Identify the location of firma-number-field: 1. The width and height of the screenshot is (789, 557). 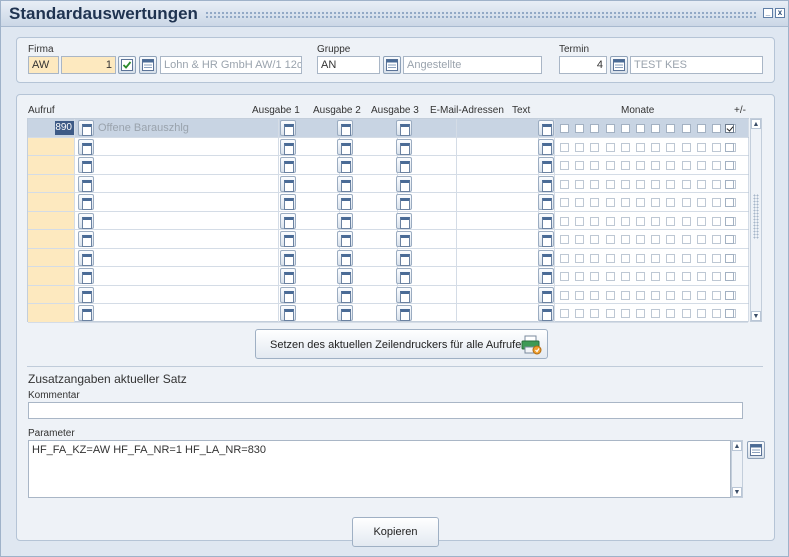
(88, 65).